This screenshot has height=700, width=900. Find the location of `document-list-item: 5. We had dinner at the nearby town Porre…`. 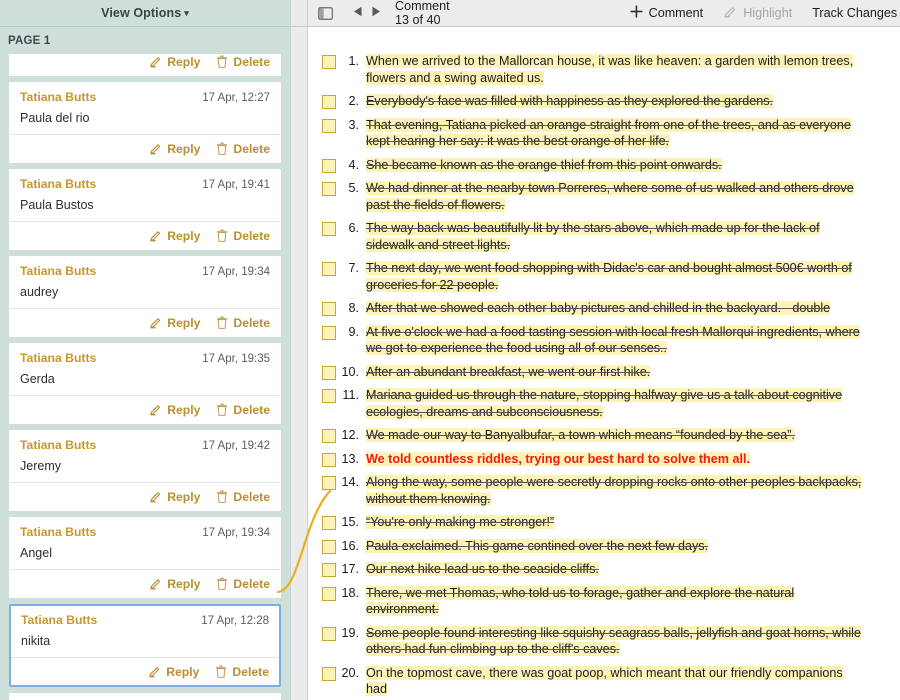

document-list-item: 5. We had dinner at the nearby town Porre… is located at coordinates (604, 196).